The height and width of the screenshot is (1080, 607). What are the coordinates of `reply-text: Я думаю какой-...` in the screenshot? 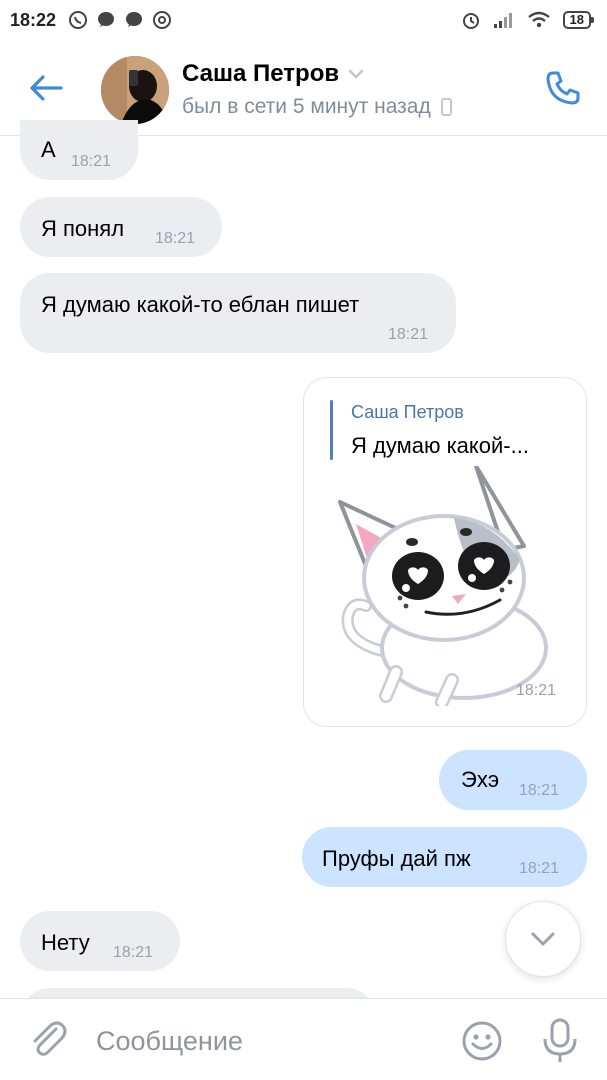 It's located at (440, 445).